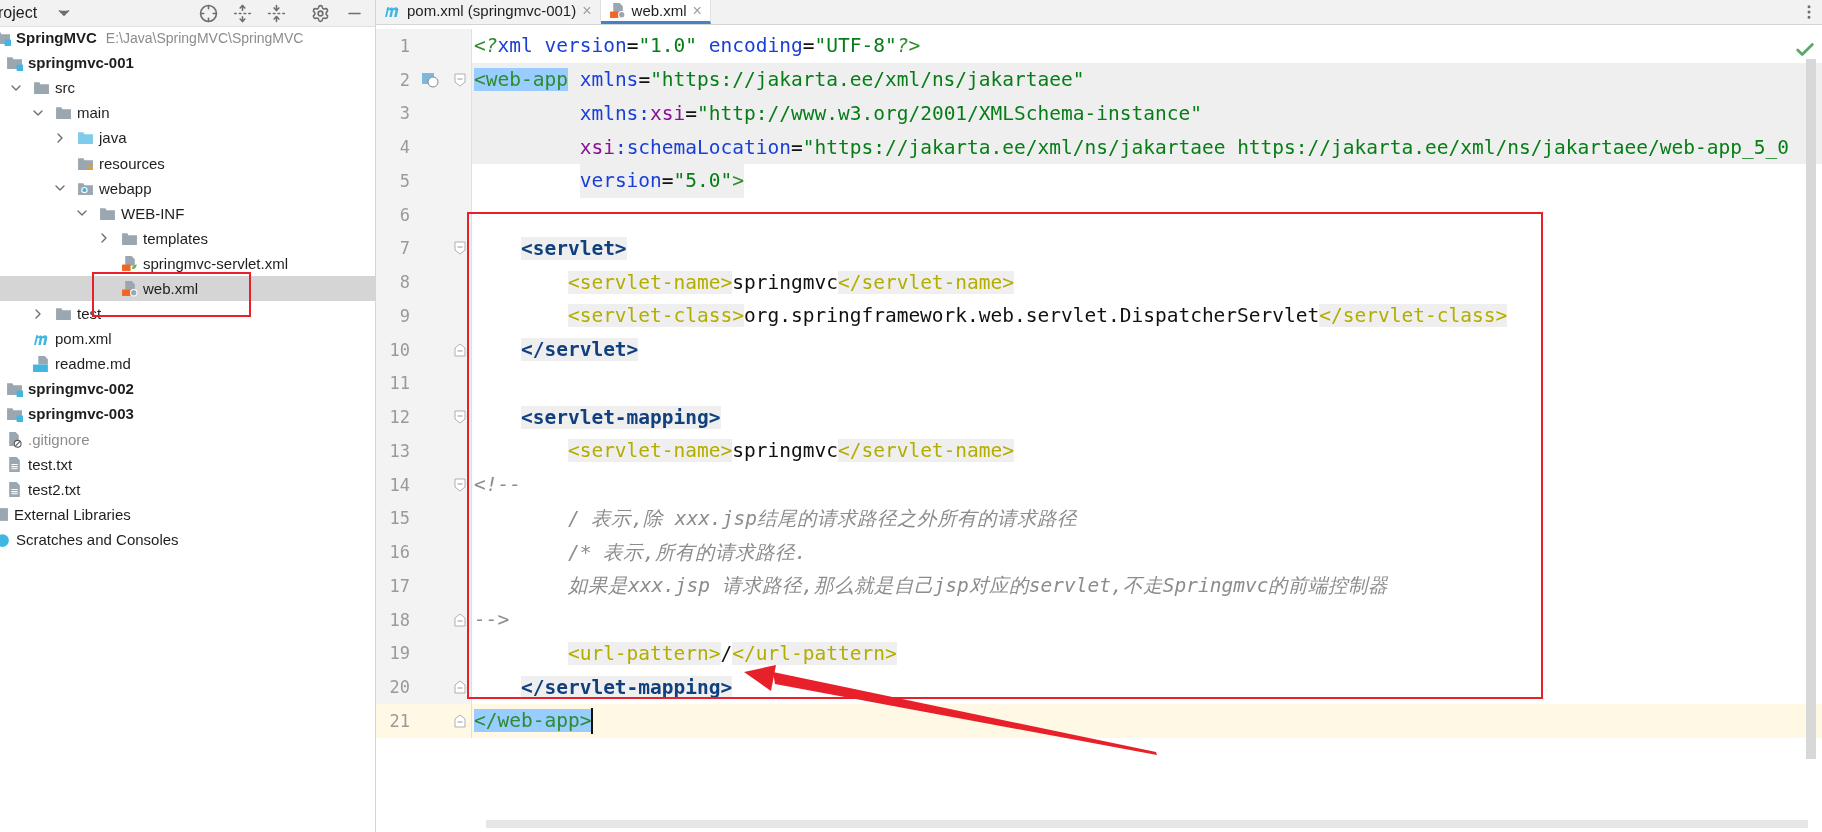  What do you see at coordinates (187, 414) in the screenshot?
I see `tree-item: springmvc-003` at bounding box center [187, 414].